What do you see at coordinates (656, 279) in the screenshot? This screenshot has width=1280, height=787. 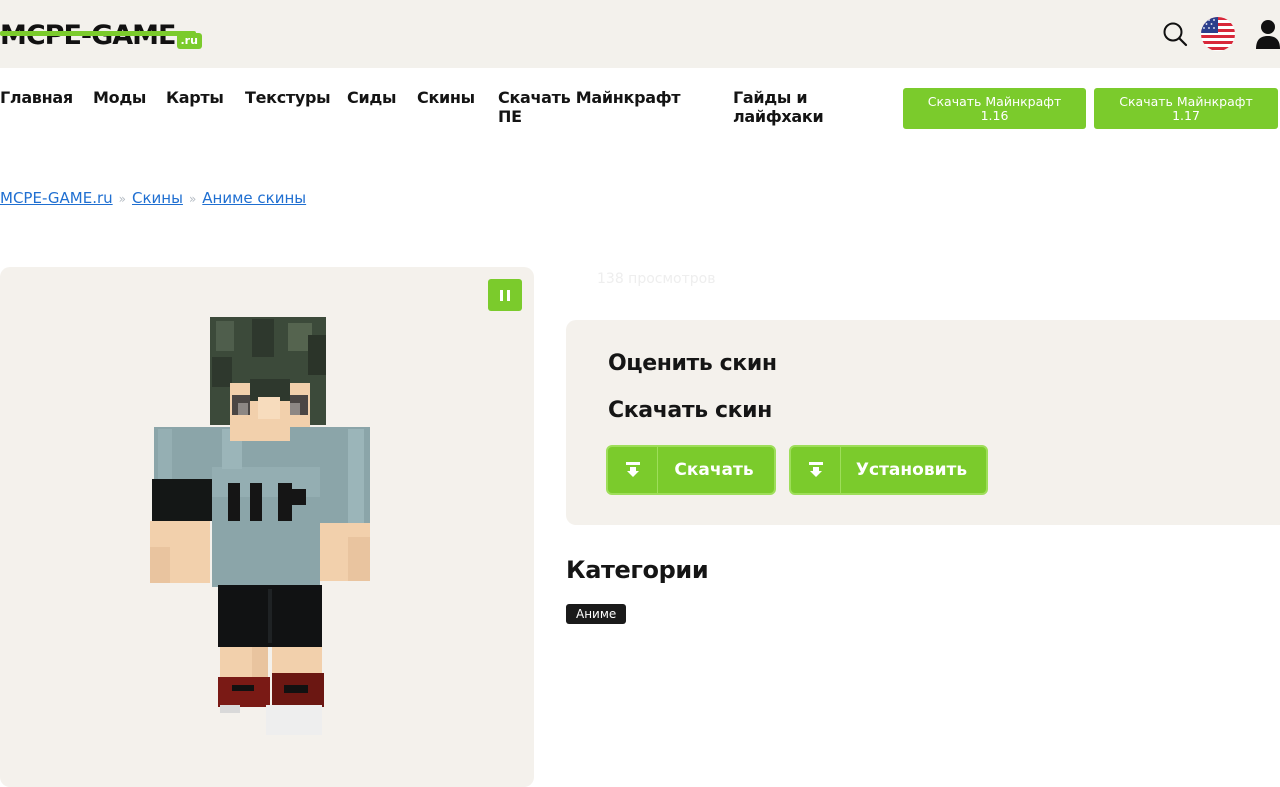 I see `views-count: 138 просмотров` at bounding box center [656, 279].